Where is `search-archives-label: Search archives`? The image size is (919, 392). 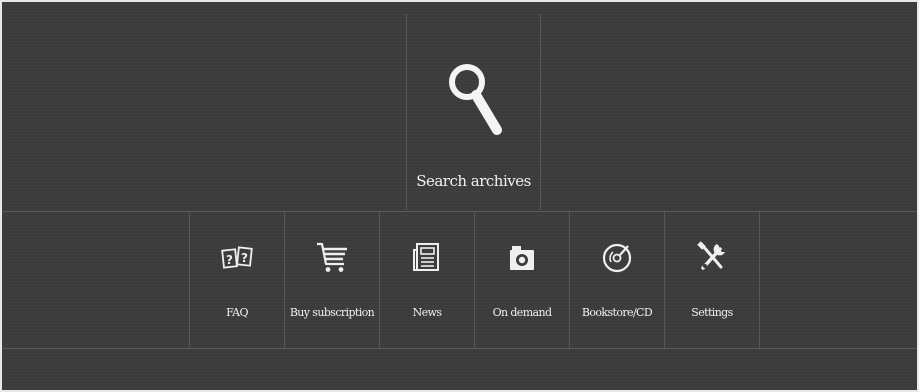
search-archives-label: Search archives is located at coordinates (473, 181).